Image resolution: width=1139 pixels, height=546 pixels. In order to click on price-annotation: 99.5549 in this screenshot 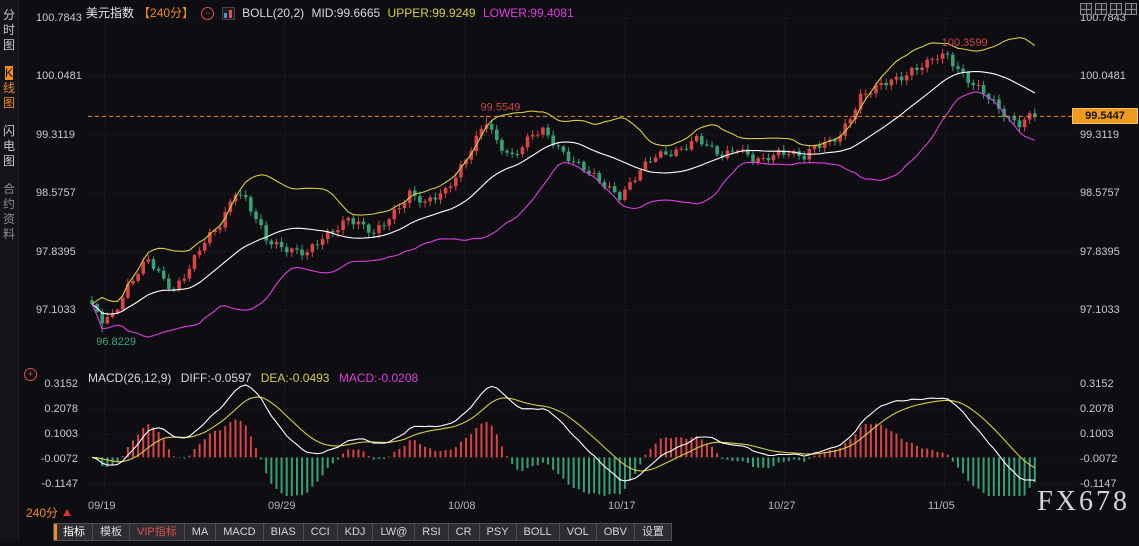, I will do `click(501, 108)`.